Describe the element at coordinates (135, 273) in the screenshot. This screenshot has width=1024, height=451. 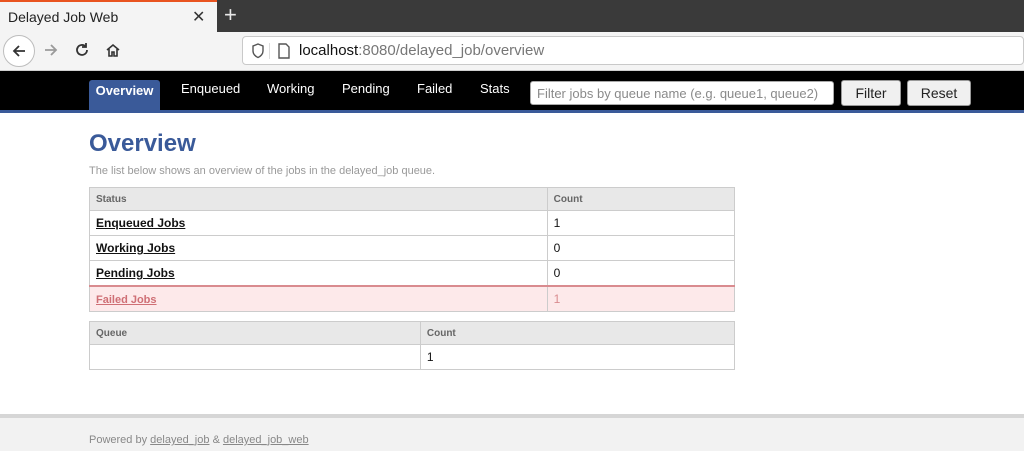
I see `pending-jobs-link: Pending Jobs` at that location.